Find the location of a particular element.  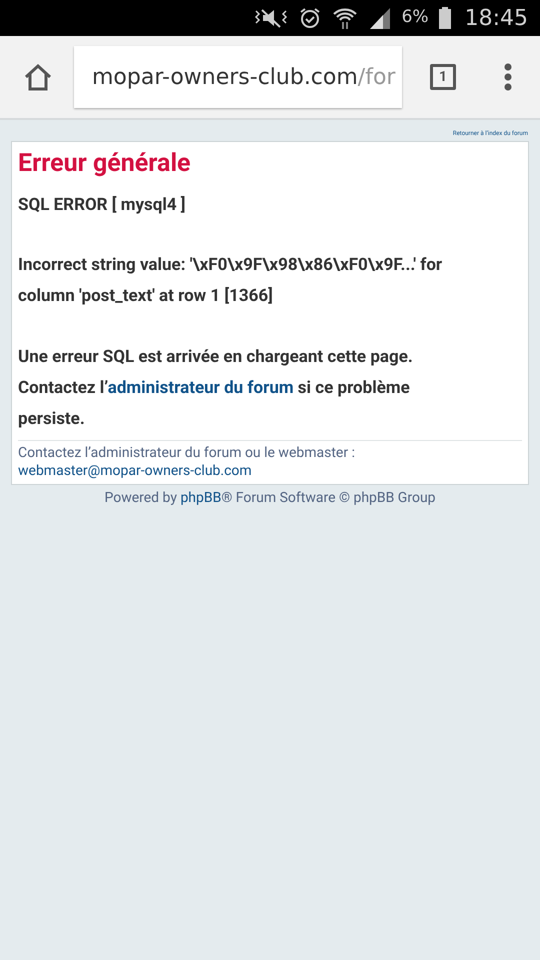

wifi-icon is located at coordinates (345, 18).